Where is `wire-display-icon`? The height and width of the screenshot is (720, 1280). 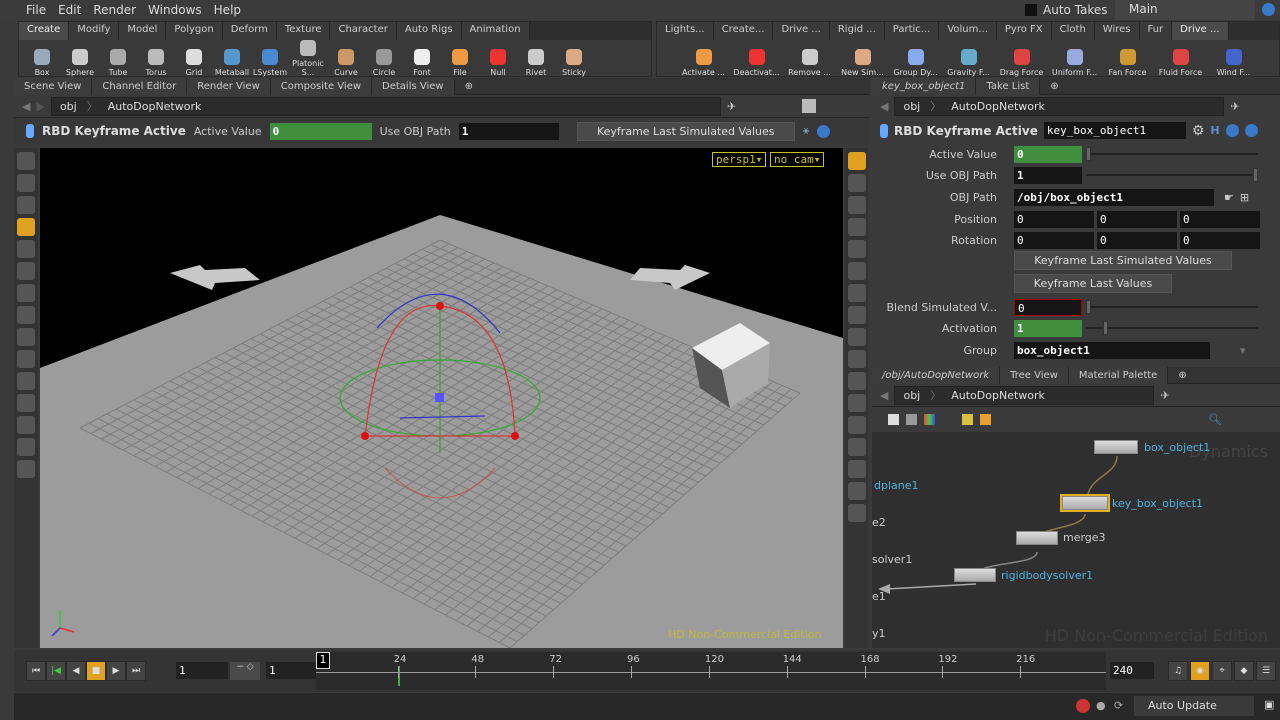 wire-display-icon is located at coordinates (856, 271).